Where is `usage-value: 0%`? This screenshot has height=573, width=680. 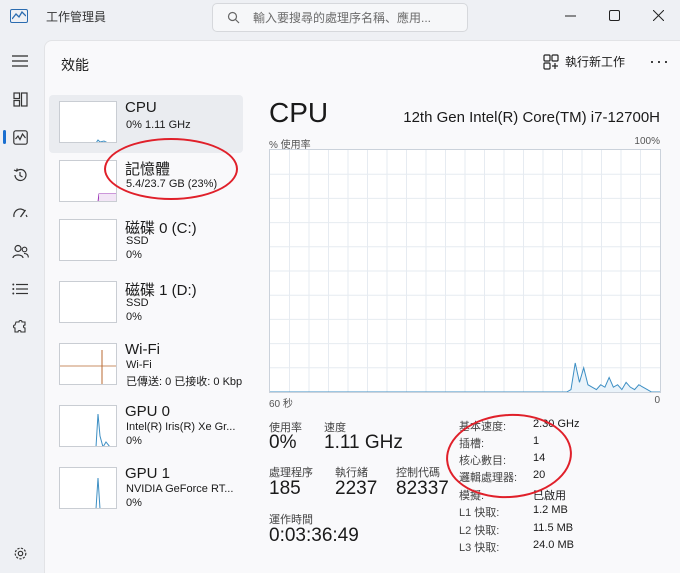
usage-value: 0% is located at coordinates (283, 442).